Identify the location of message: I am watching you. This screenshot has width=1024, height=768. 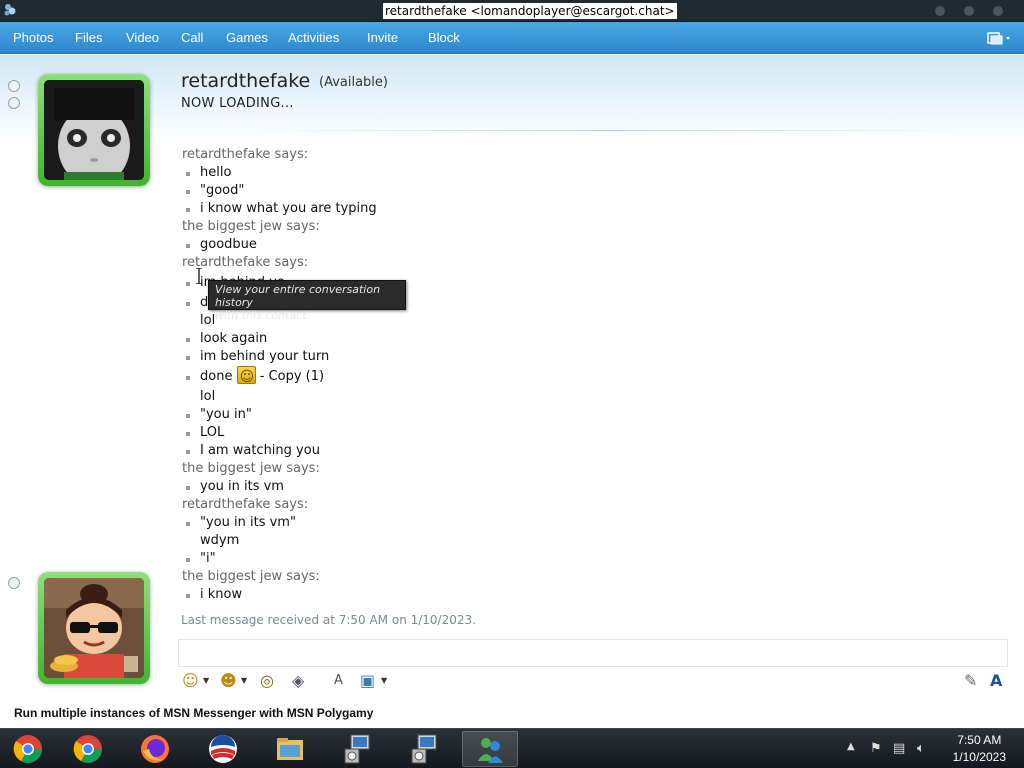
(532, 451).